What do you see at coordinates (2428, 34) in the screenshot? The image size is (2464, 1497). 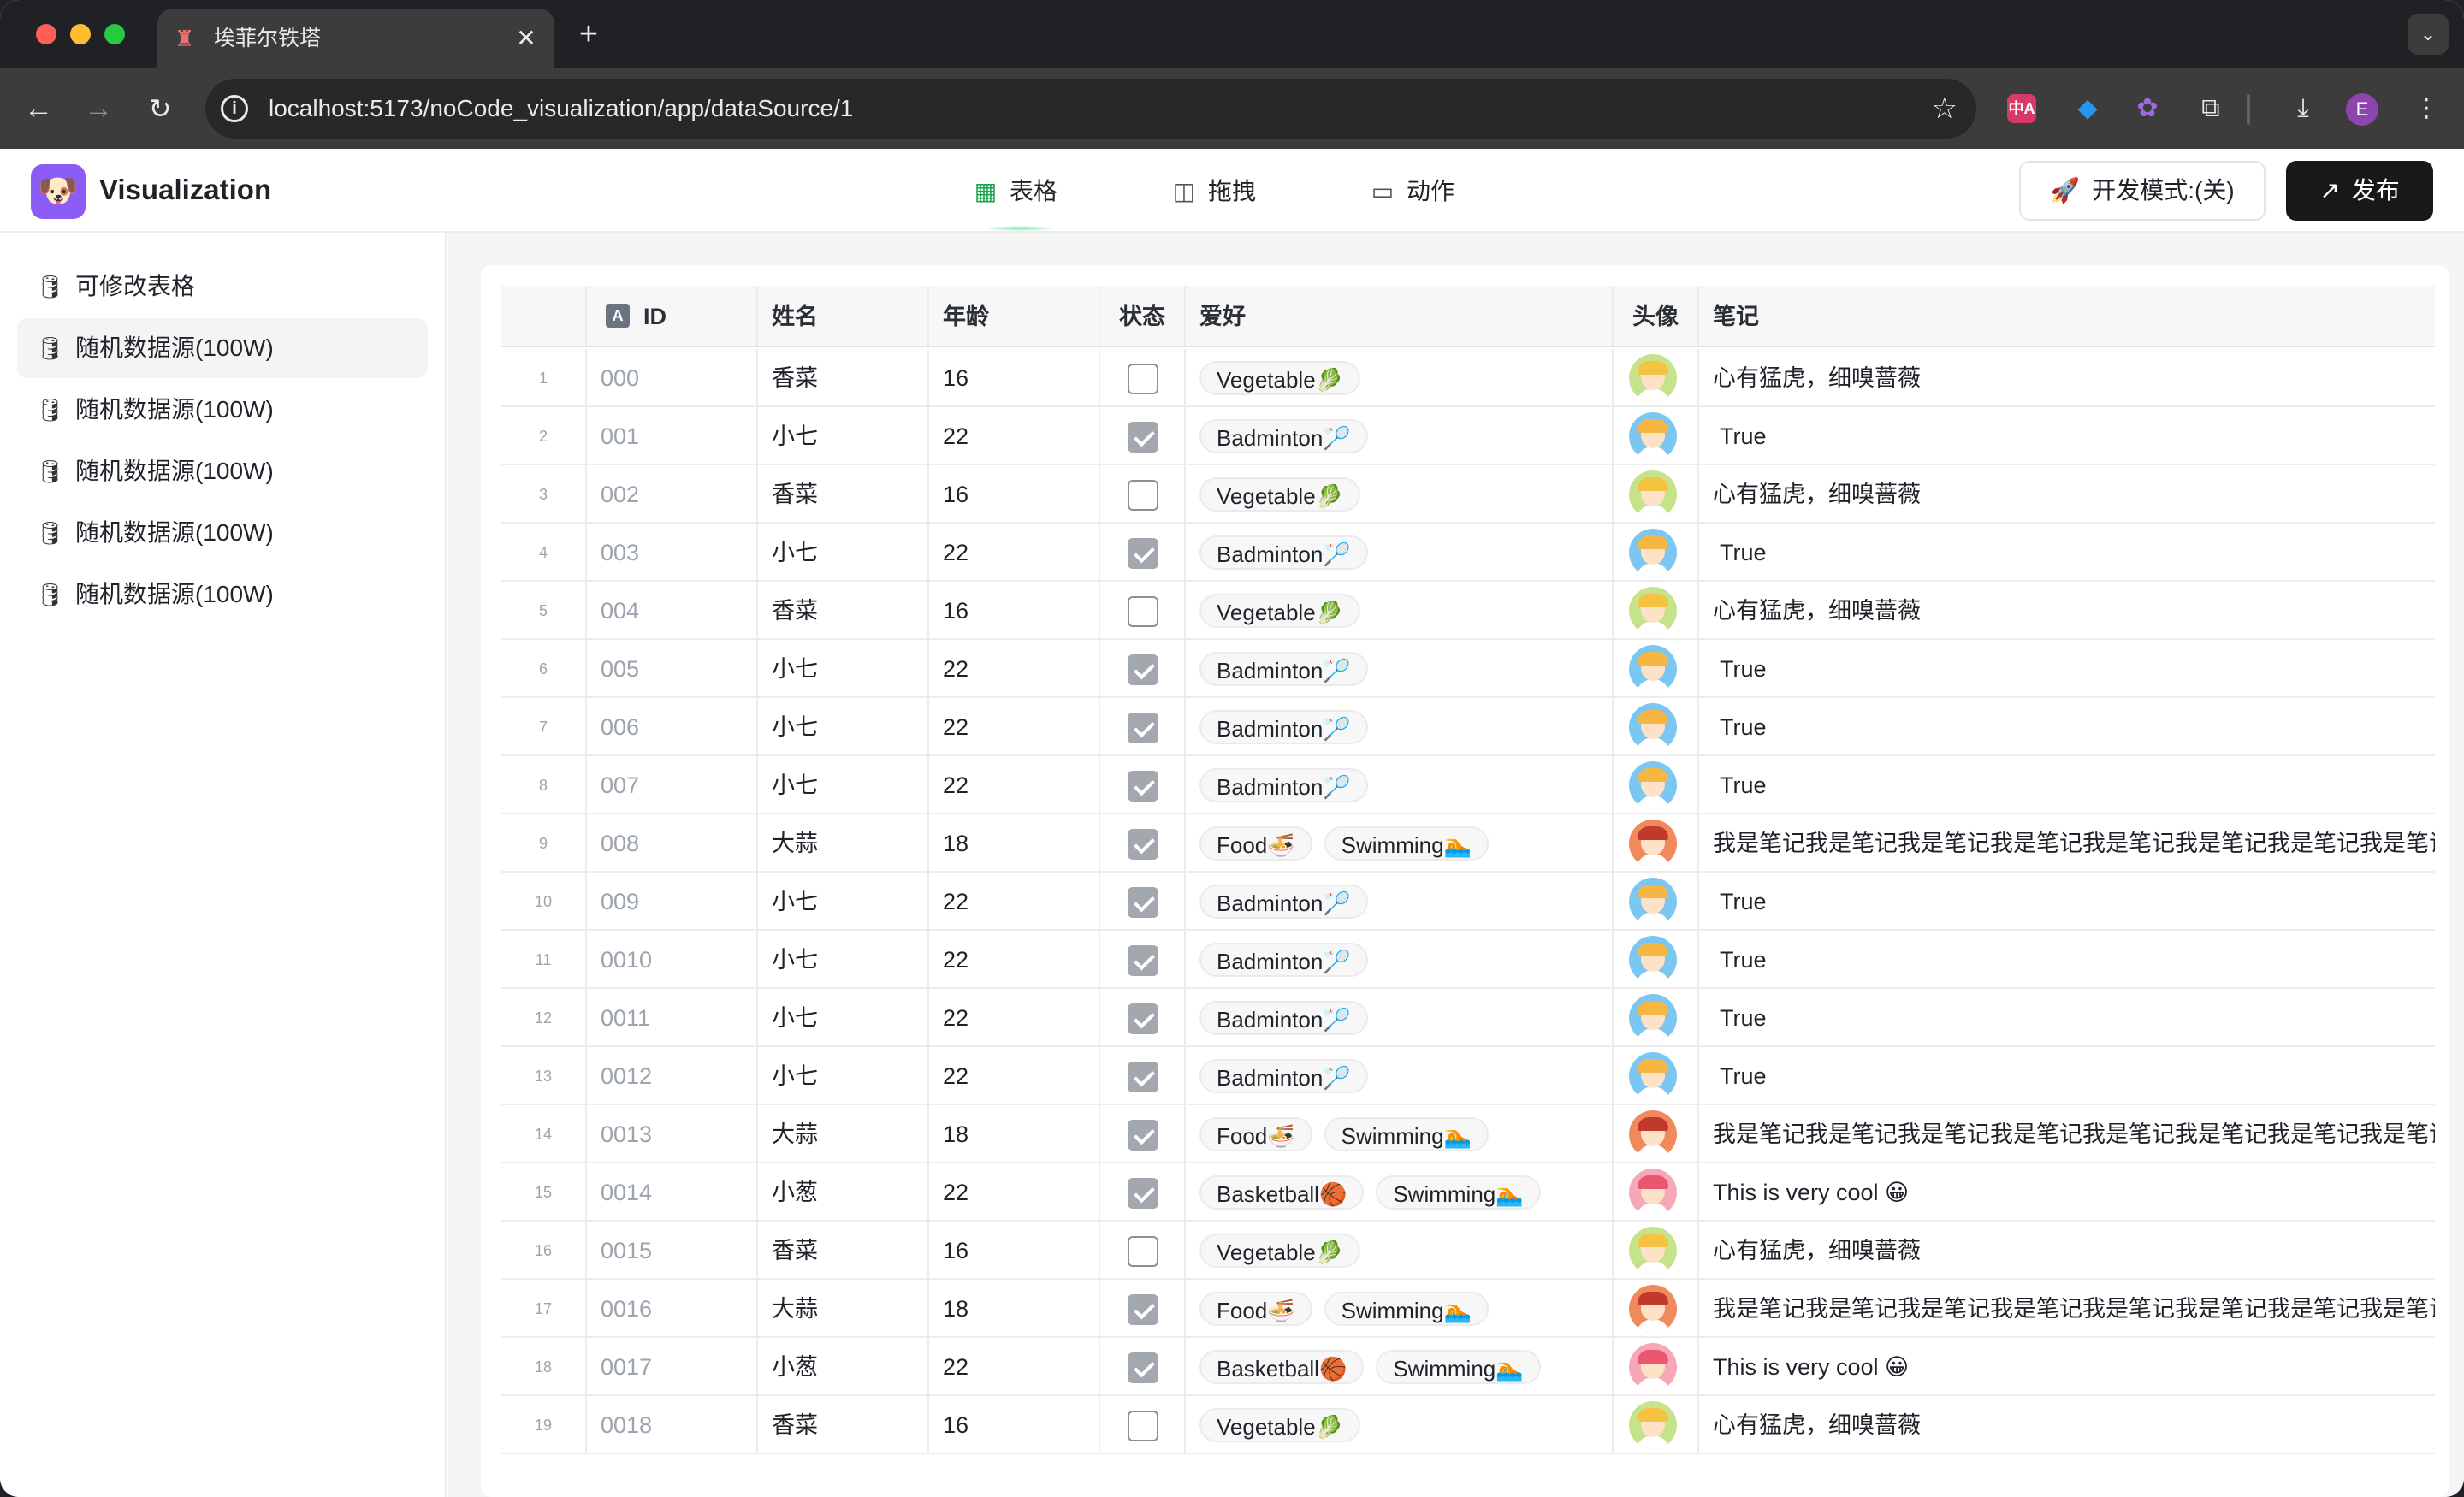 I see `tab-search-button: ⌄` at bounding box center [2428, 34].